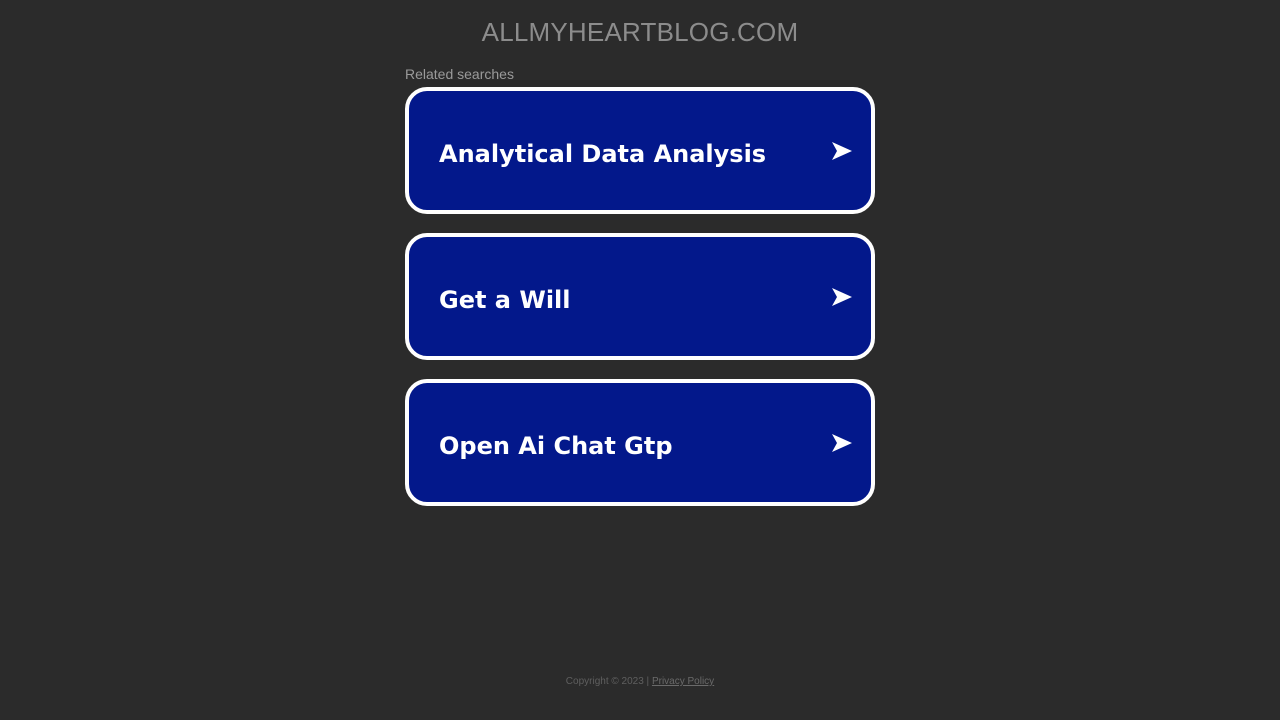 The image size is (1280, 720). I want to click on related-search-link-open-ai-chat-gtp: Open Ai Chat Gtp, so click(640, 442).